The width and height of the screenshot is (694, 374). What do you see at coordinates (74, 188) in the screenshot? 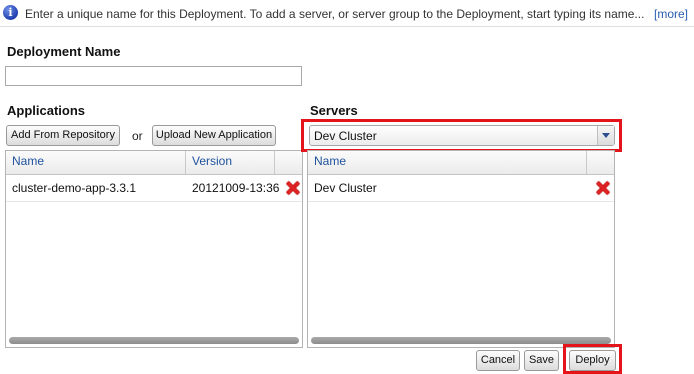
I see `app-name-cell: cluster-demo-app-3.3.1` at bounding box center [74, 188].